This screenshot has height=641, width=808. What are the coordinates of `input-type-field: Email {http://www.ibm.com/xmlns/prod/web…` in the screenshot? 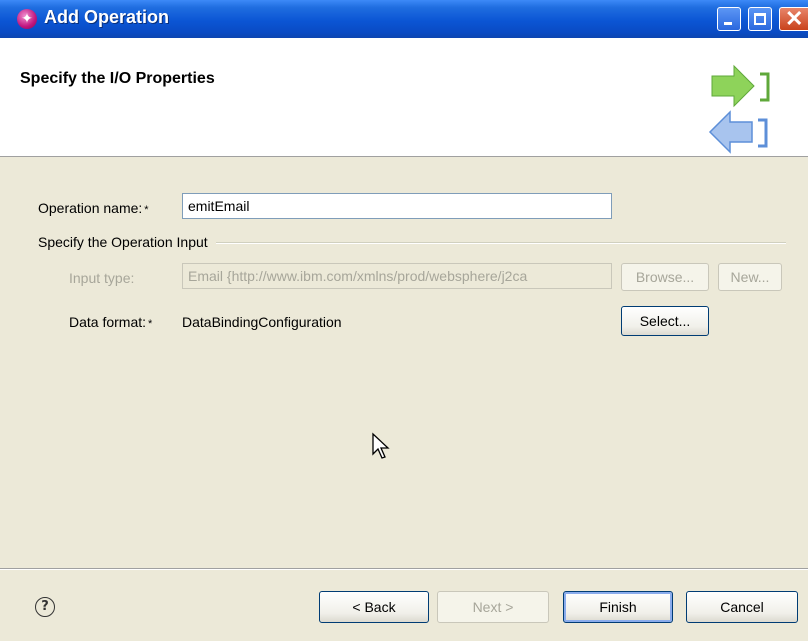 It's located at (397, 276).